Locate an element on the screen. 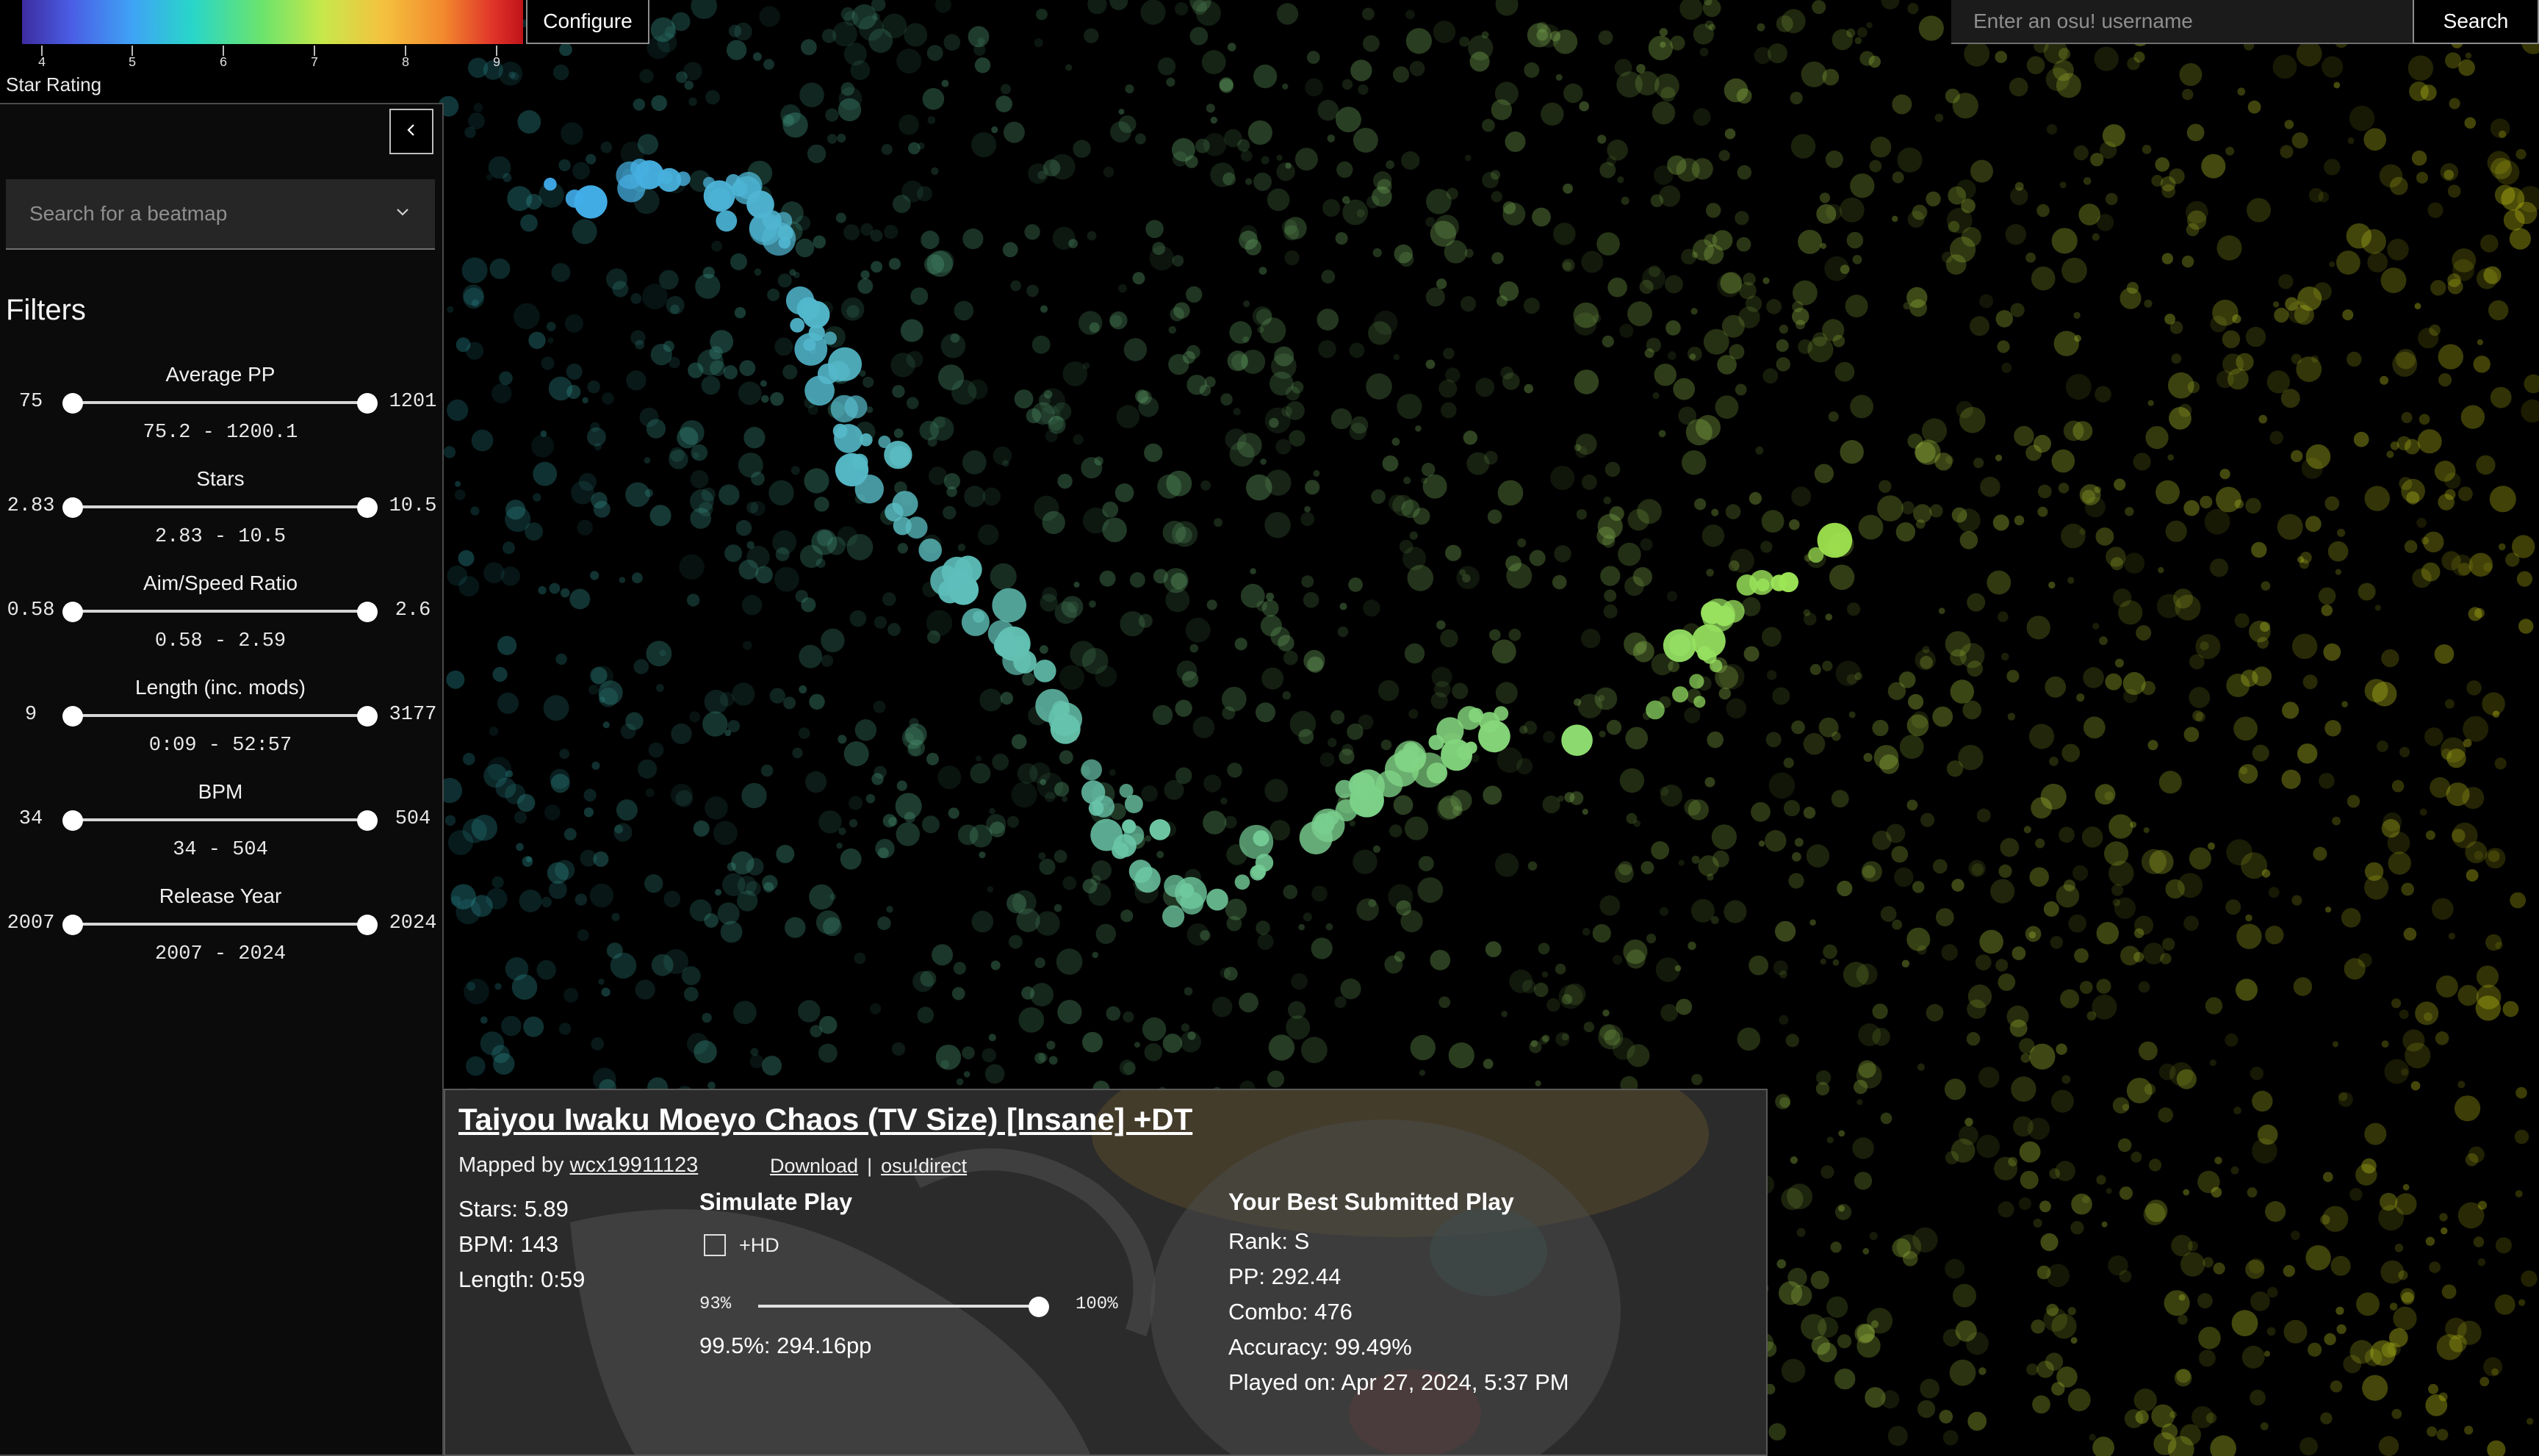 Image resolution: width=2539 pixels, height=1456 pixels. filter-range-text: 75.2 - 1200.1 is located at coordinates (220, 433).